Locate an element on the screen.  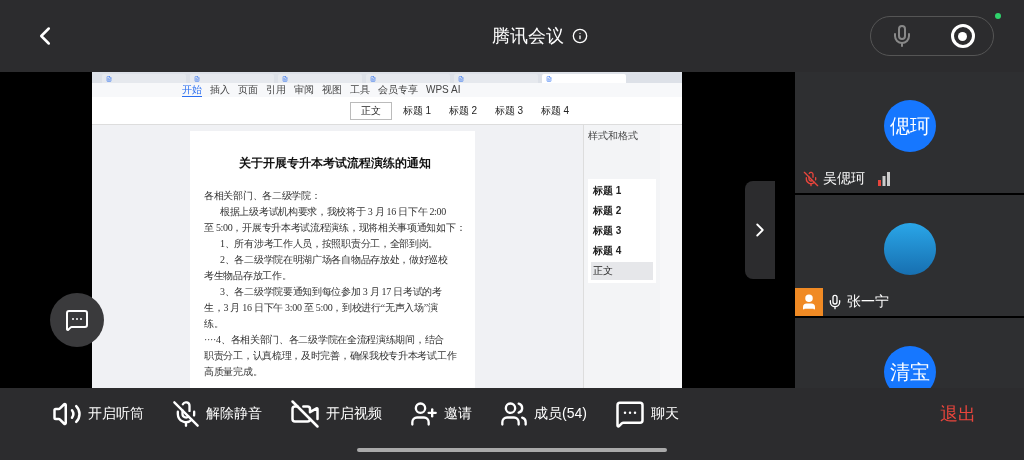
document-line: ····4、各相关部门、各二级学院在全流程演练期间，结合 is located at coordinates (324, 340).